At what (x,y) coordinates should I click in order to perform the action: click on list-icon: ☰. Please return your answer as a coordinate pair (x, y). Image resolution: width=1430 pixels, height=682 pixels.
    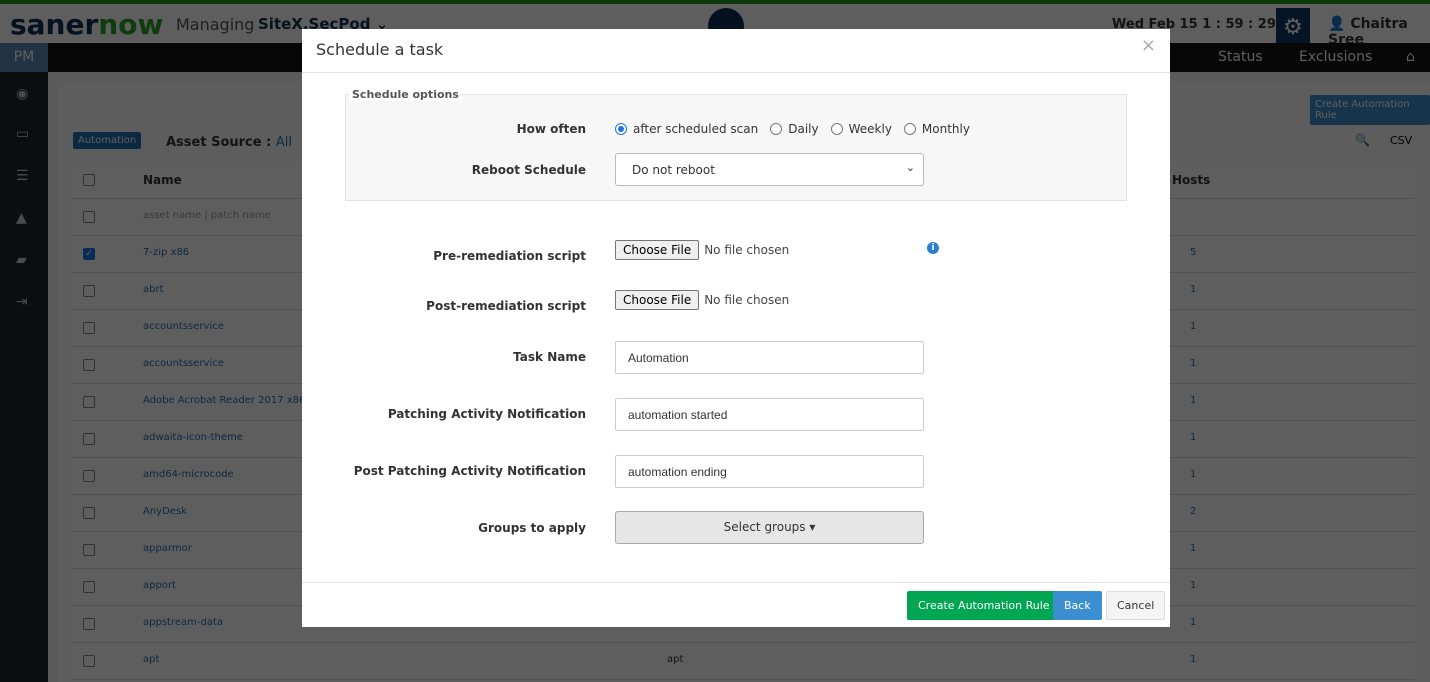
    Looking at the image, I should click on (22, 176).